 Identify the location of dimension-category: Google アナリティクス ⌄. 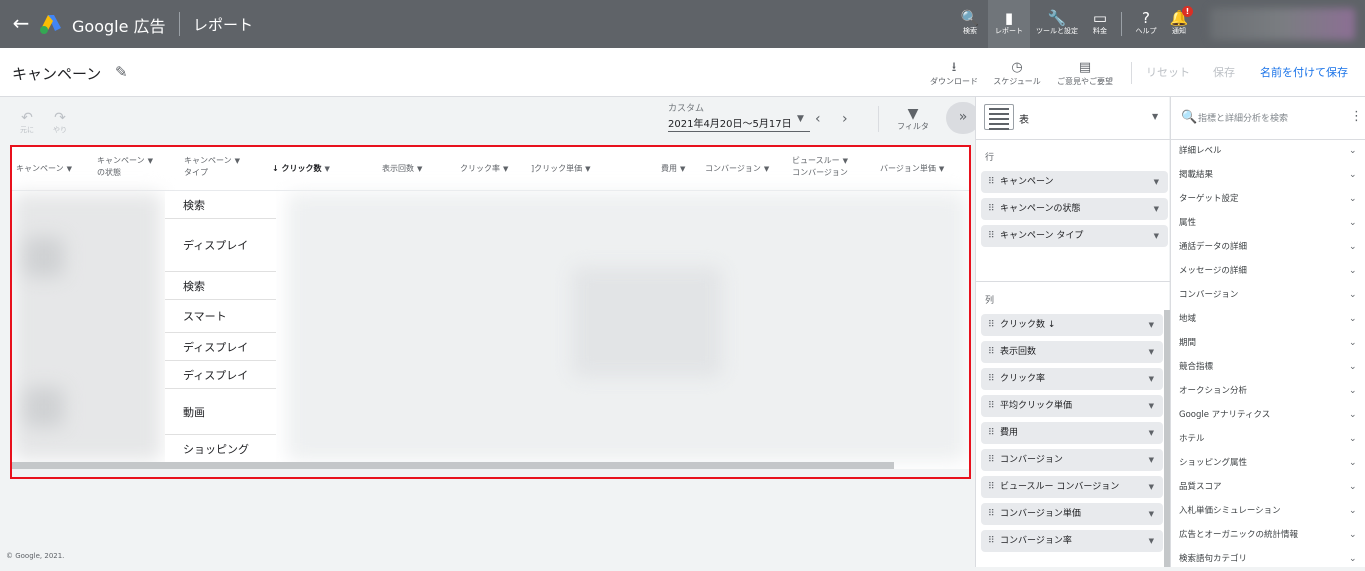
(1268, 415).